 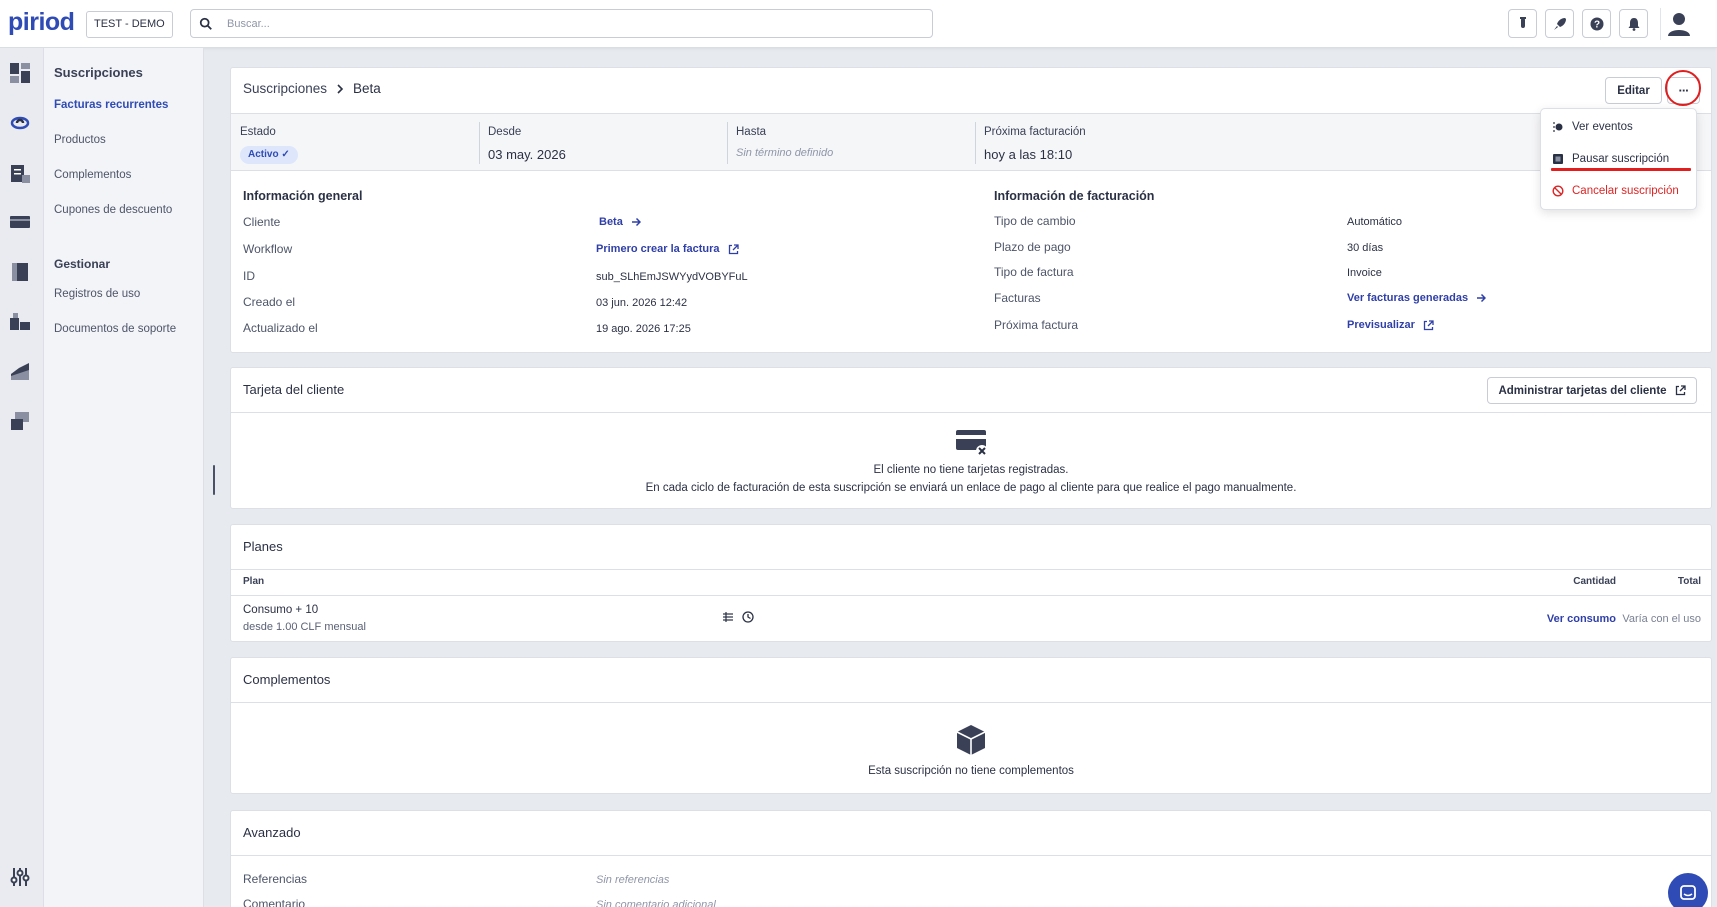 I want to click on cancelar-label: Cancelar suscripción, so click(x=1625, y=191).